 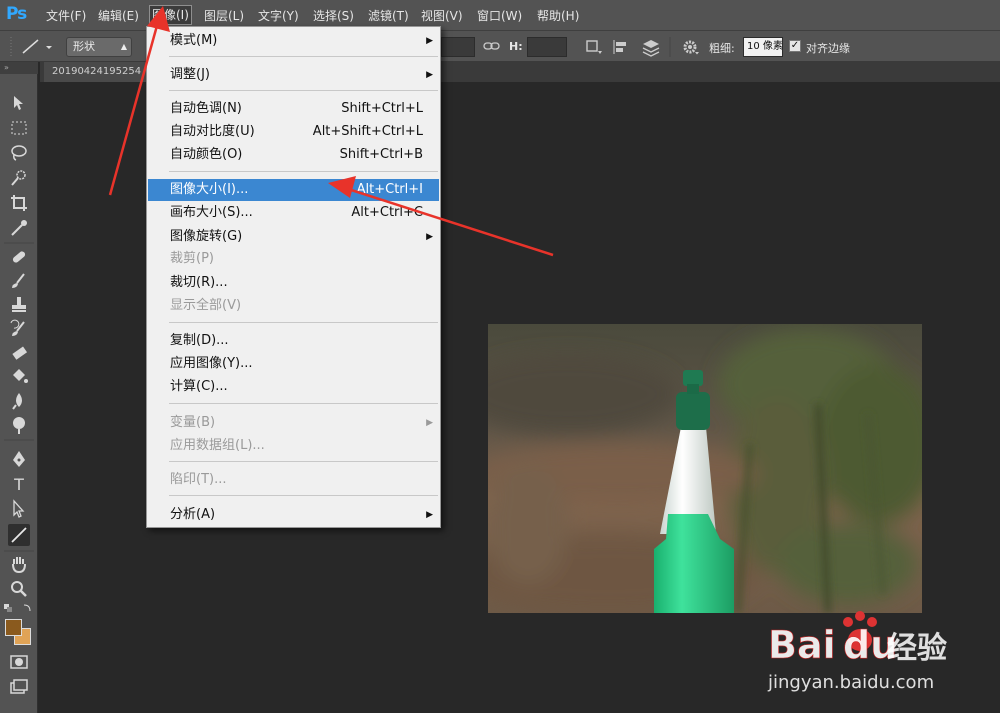 I want to click on eyedropper-tool-icon, so click(x=19, y=228).